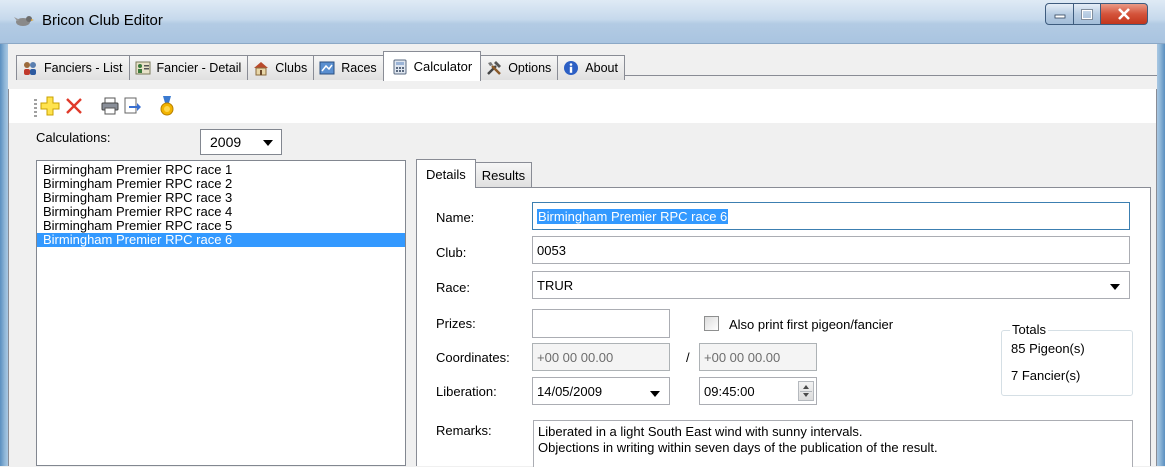  What do you see at coordinates (199, 68) in the screenshot?
I see `tab-label: Fancier - Detail` at bounding box center [199, 68].